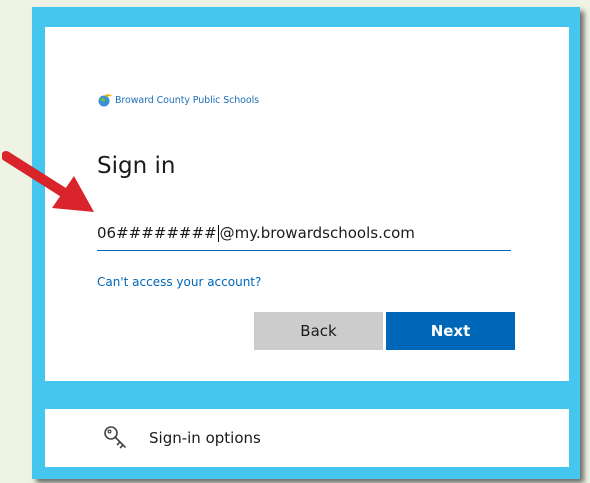  What do you see at coordinates (187, 100) in the screenshot?
I see `school-name: Broward County Public Schools` at bounding box center [187, 100].